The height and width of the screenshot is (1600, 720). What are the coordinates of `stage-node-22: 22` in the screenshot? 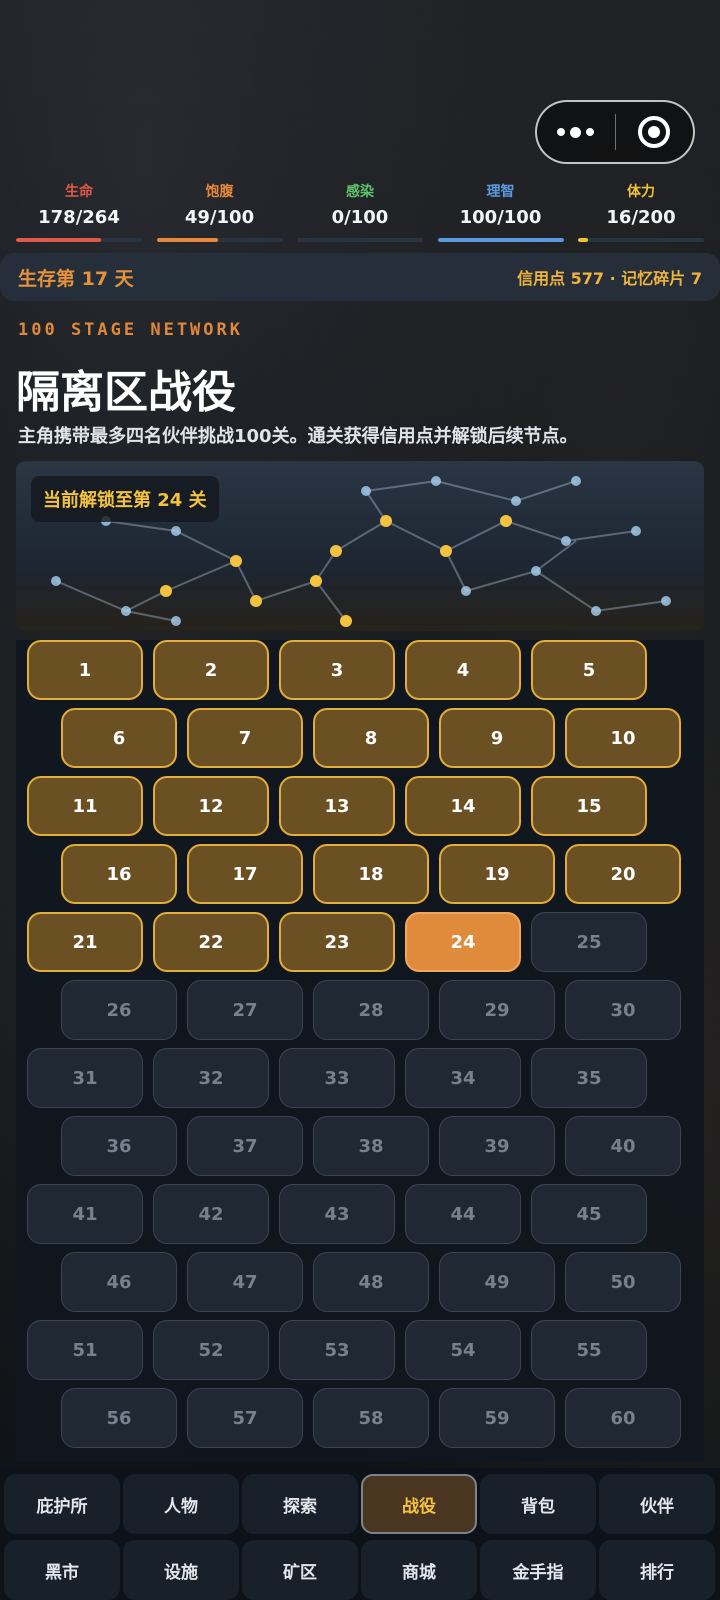 It's located at (211, 942).